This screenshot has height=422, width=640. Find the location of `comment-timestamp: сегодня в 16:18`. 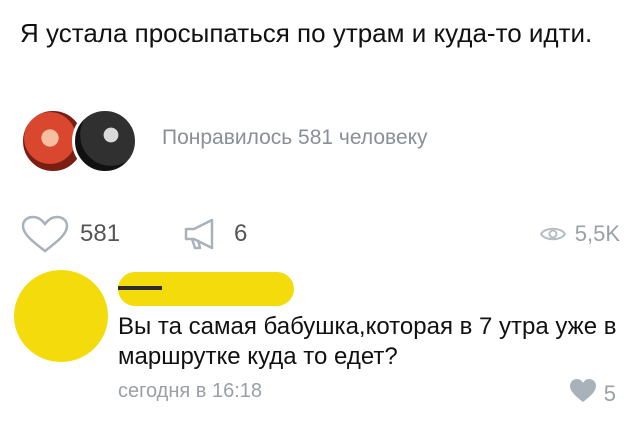

comment-timestamp: сегодня в 16:18 is located at coordinates (190, 391).